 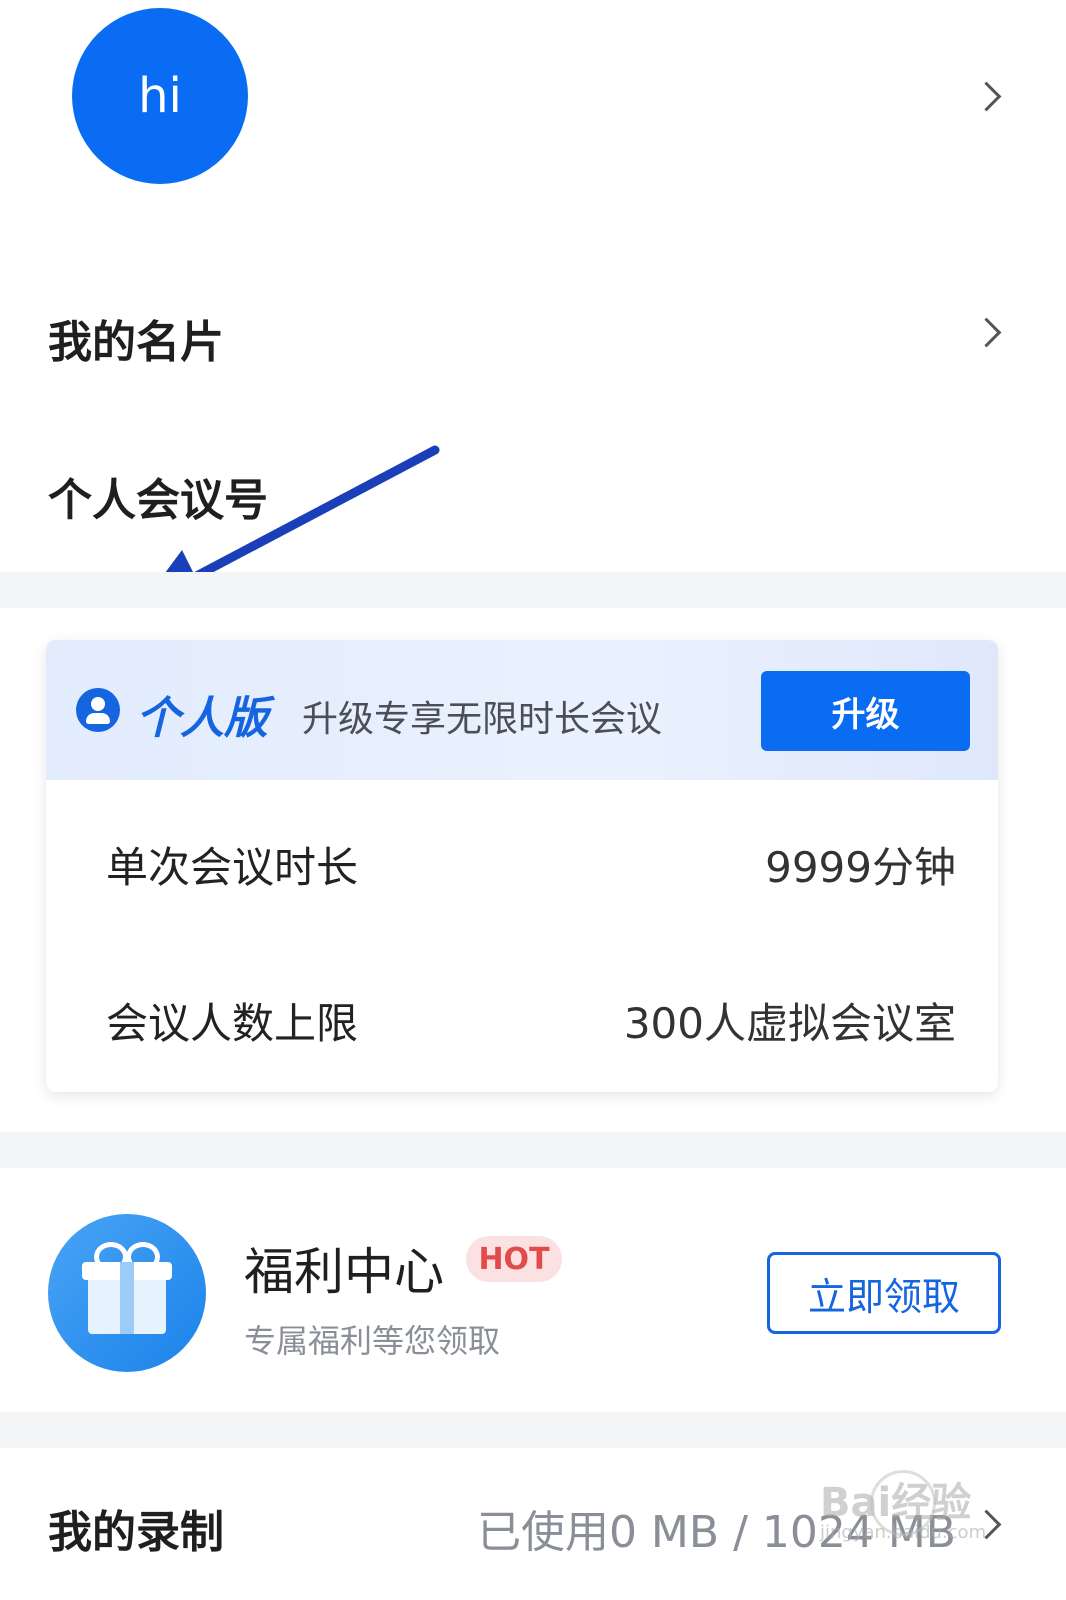 What do you see at coordinates (127, 1293) in the screenshot?
I see `gift-icon` at bounding box center [127, 1293].